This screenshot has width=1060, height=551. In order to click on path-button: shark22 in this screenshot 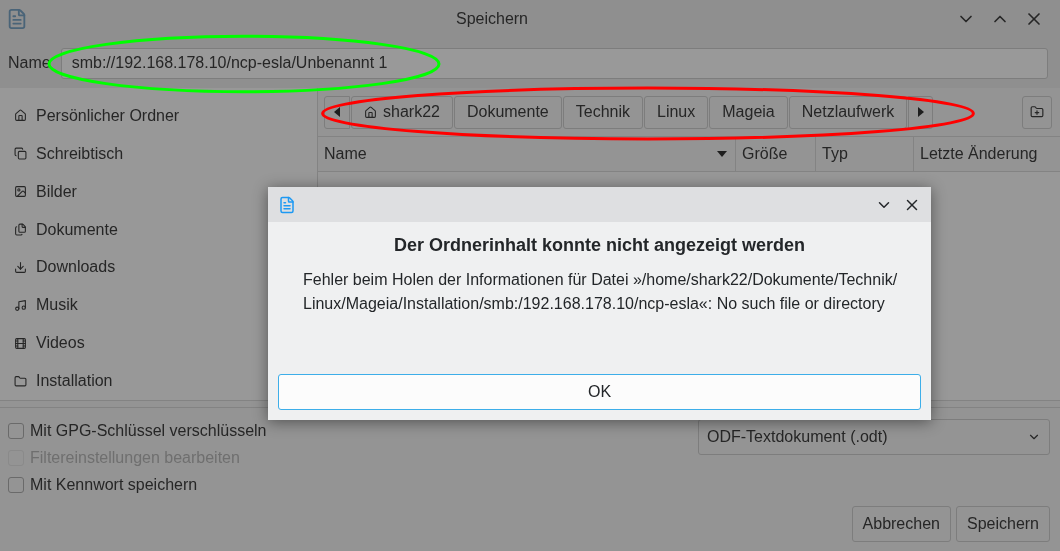, I will do `click(402, 112)`.